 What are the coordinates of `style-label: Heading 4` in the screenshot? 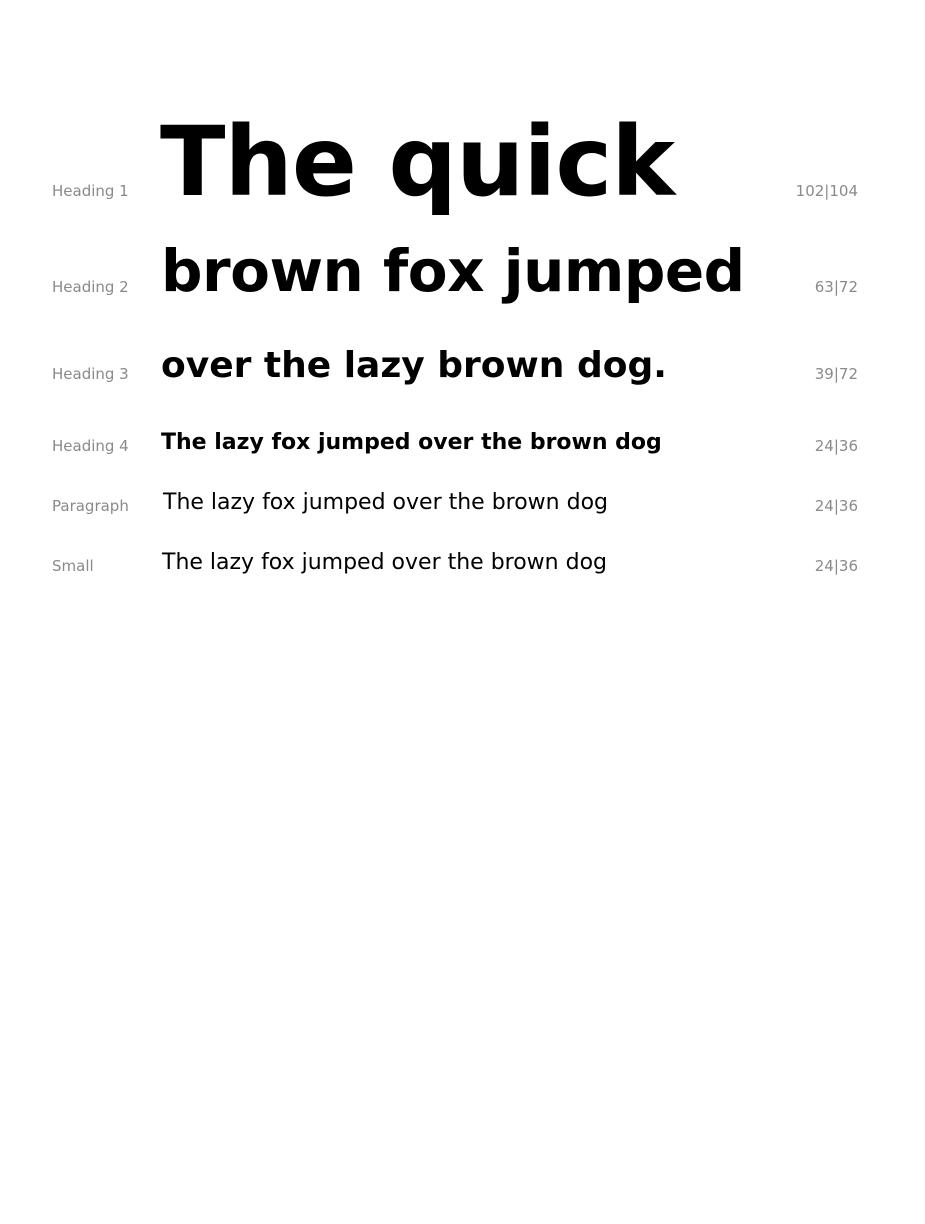 It's located at (90, 446).